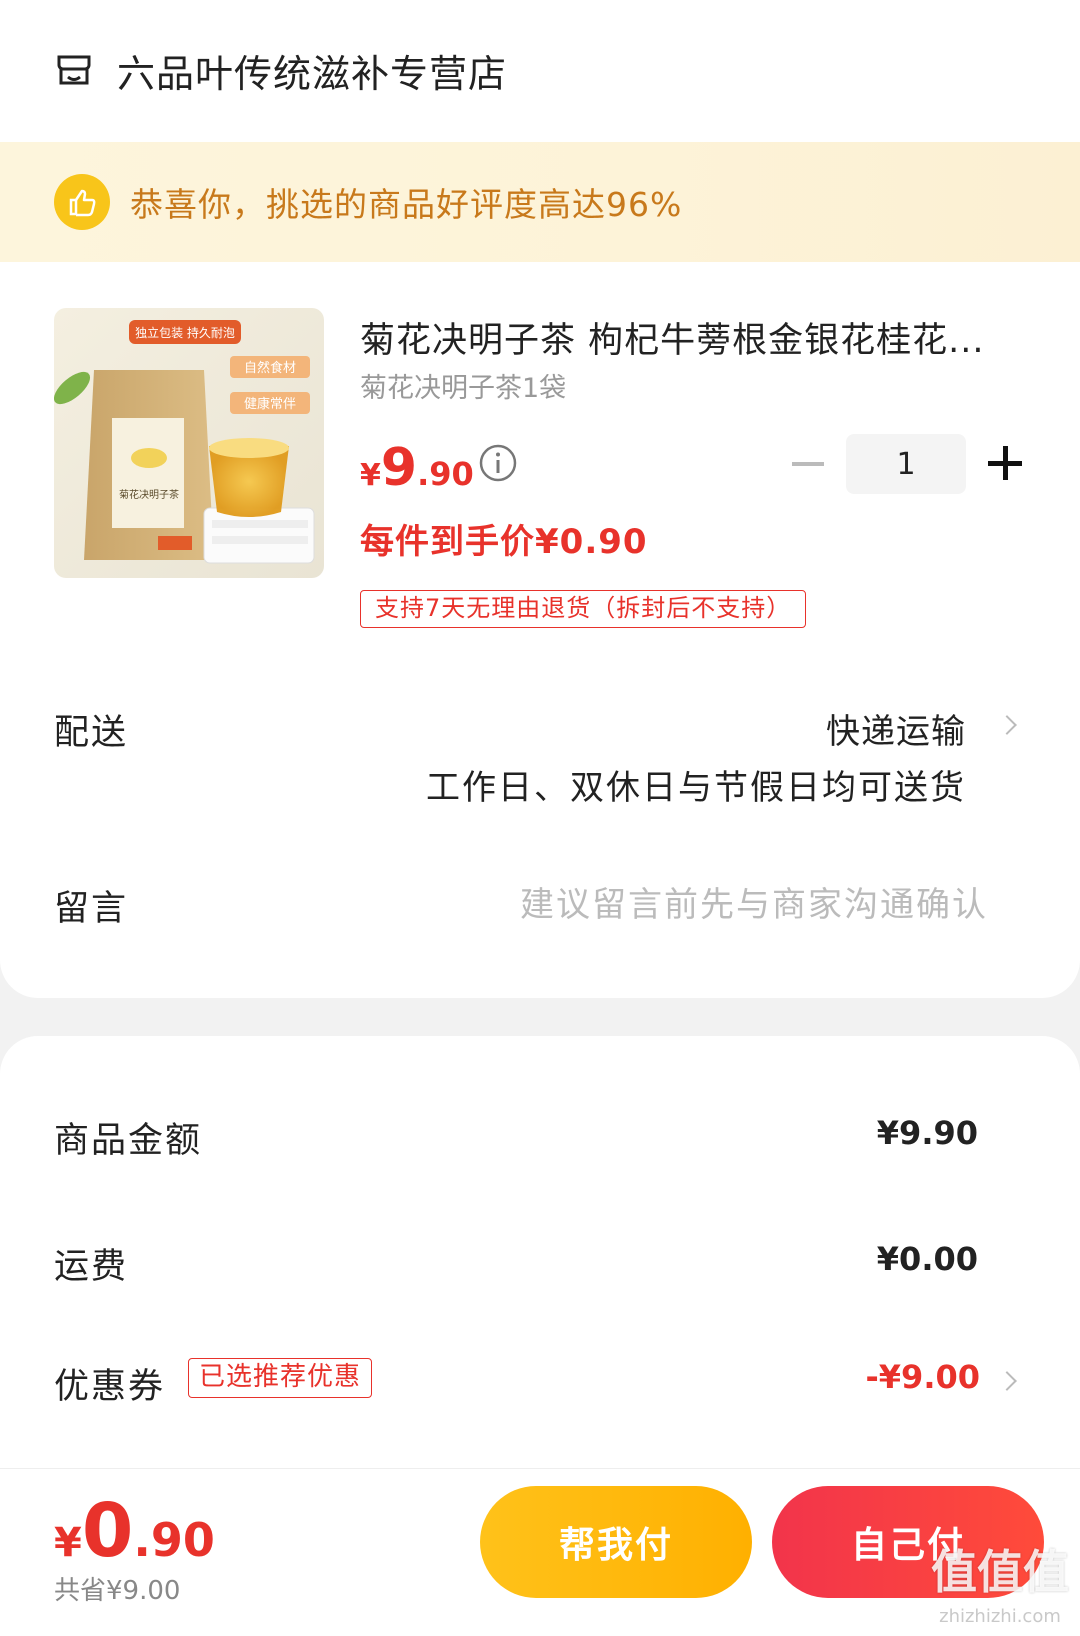  Describe the element at coordinates (107, 1531) in the screenshot. I see `total-integer: 0` at that location.